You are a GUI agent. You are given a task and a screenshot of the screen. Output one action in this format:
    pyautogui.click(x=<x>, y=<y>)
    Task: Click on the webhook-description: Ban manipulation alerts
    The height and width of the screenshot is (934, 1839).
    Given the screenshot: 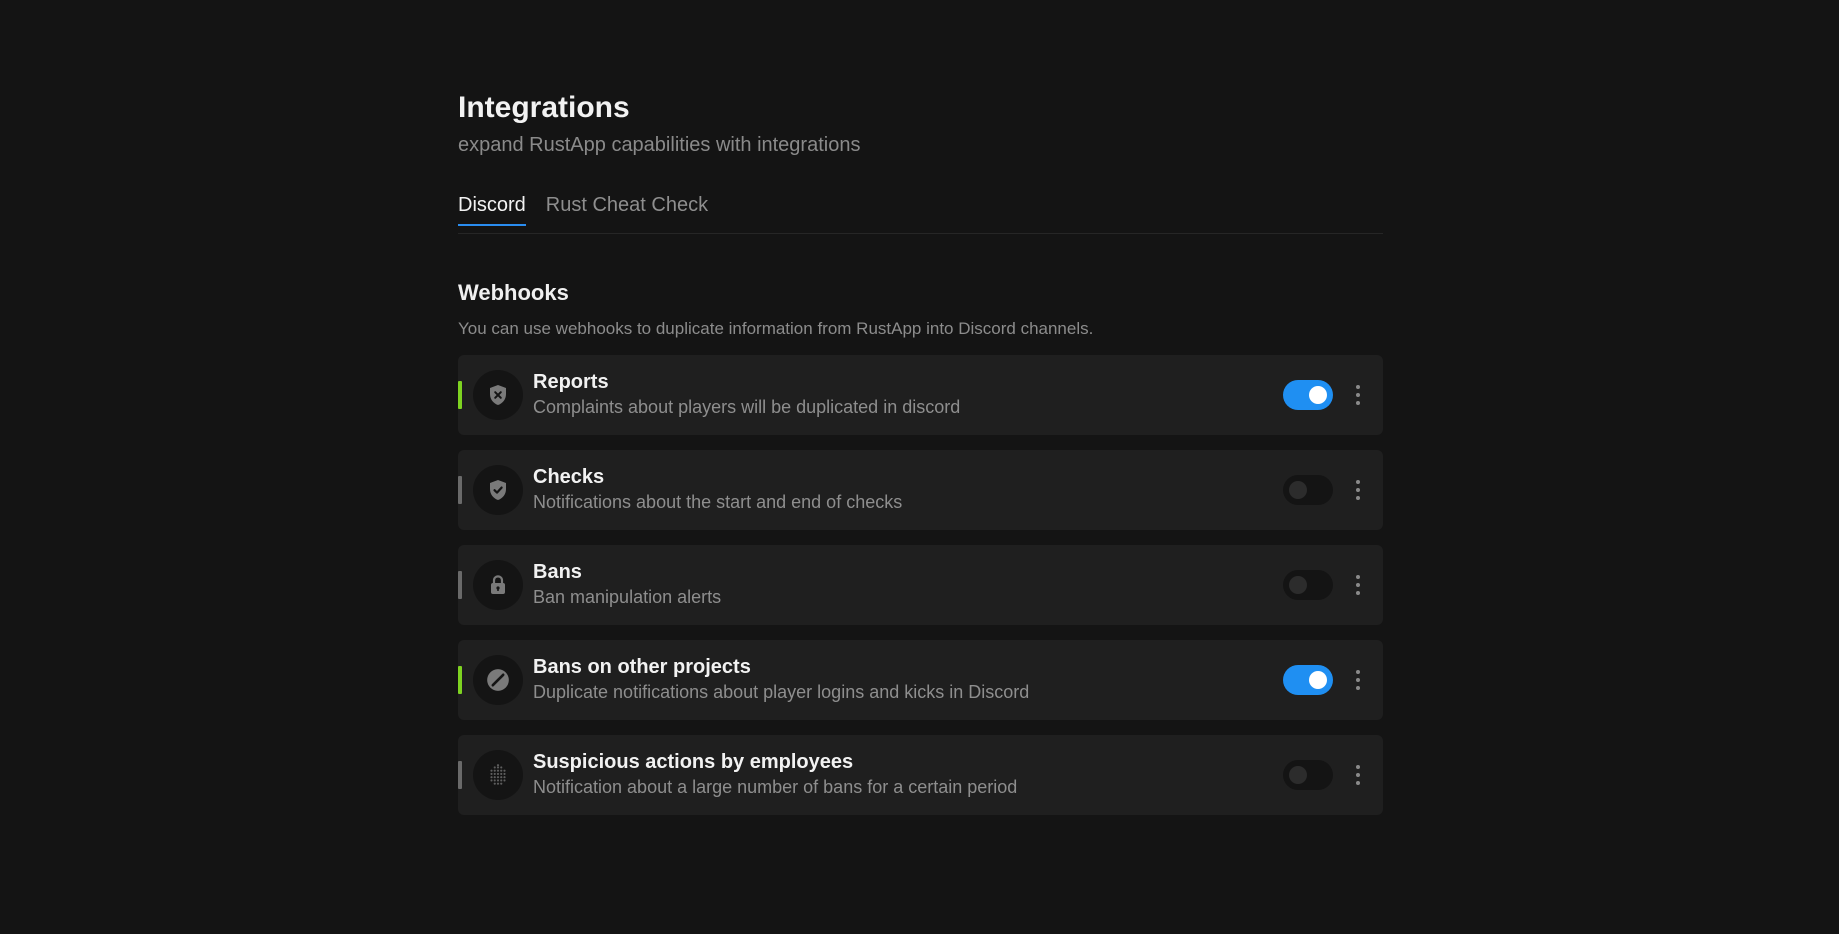 What is the action you would take?
    pyautogui.click(x=627, y=597)
    